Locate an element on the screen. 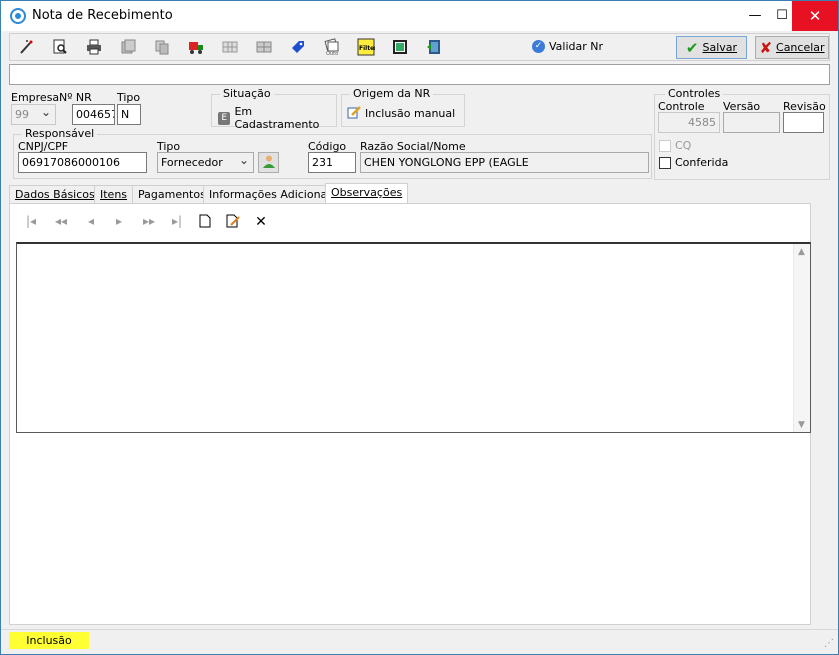  next-page-icon: ▸▸ is located at coordinates (149, 223).